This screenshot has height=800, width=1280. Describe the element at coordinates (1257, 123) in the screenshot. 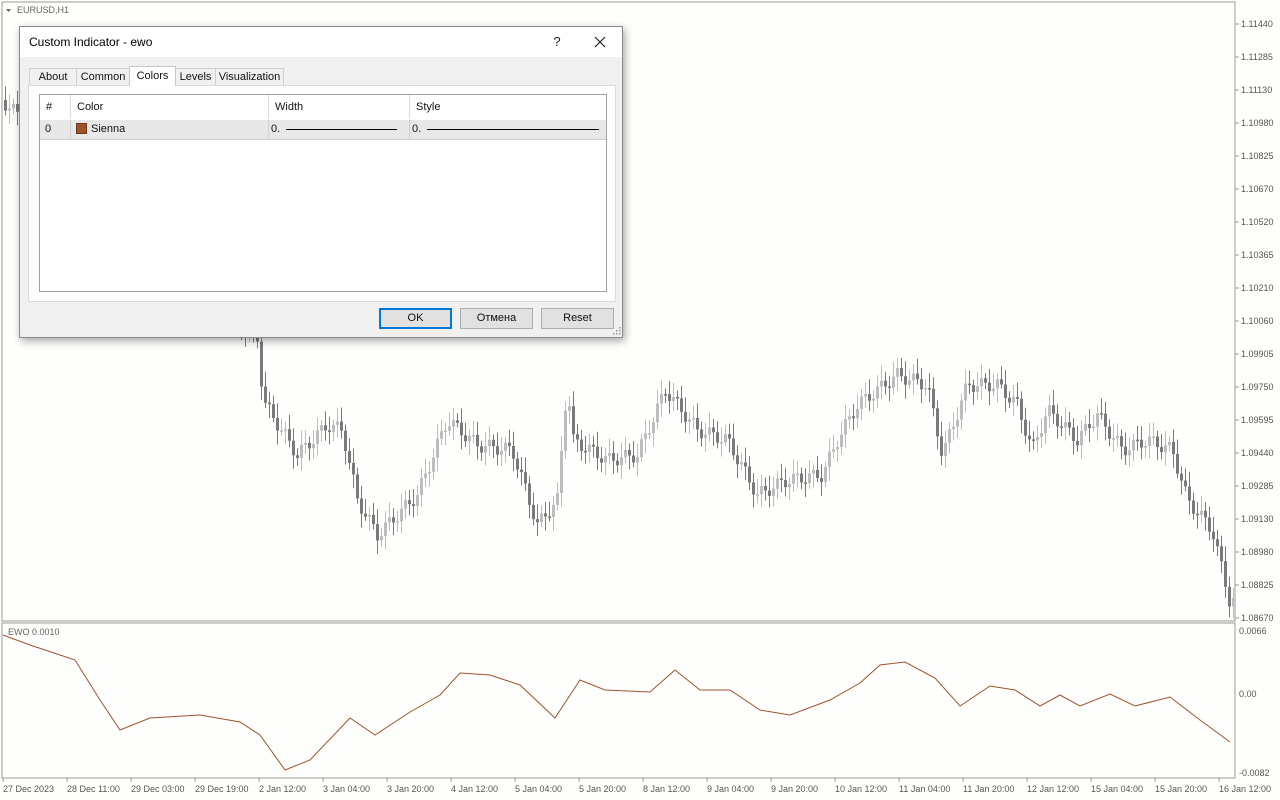

I see `price-tick-label: 1.10980` at that location.